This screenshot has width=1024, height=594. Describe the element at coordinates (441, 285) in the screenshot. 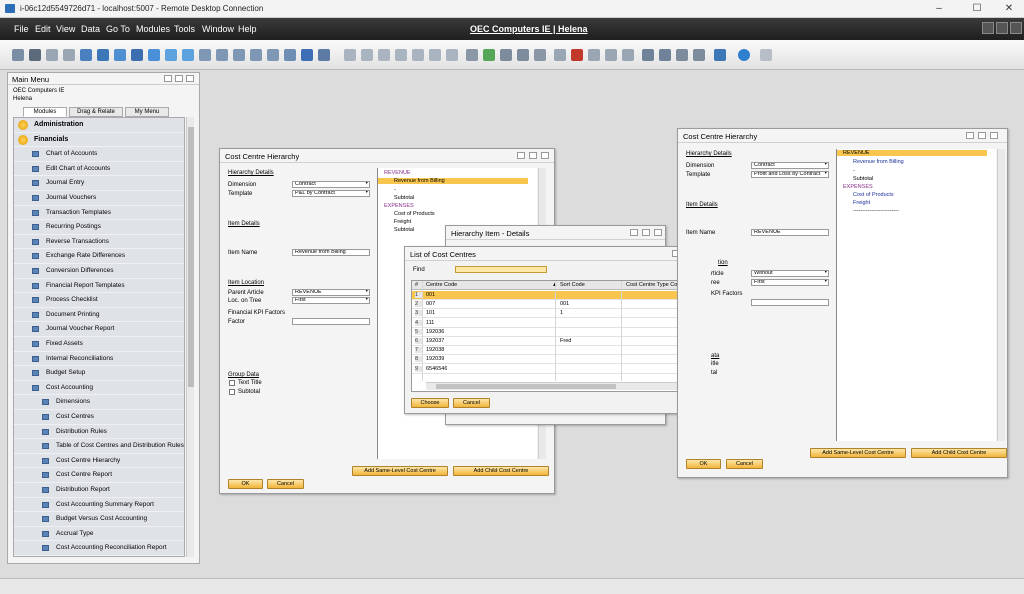

I see `lcc-col-centre-code: Centre Code` at that location.